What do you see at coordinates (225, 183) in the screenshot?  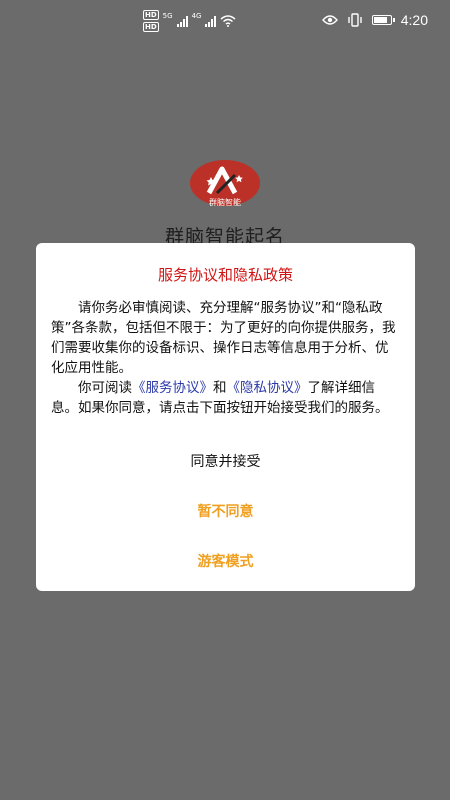 I see `app-logo: 群脑智能` at bounding box center [225, 183].